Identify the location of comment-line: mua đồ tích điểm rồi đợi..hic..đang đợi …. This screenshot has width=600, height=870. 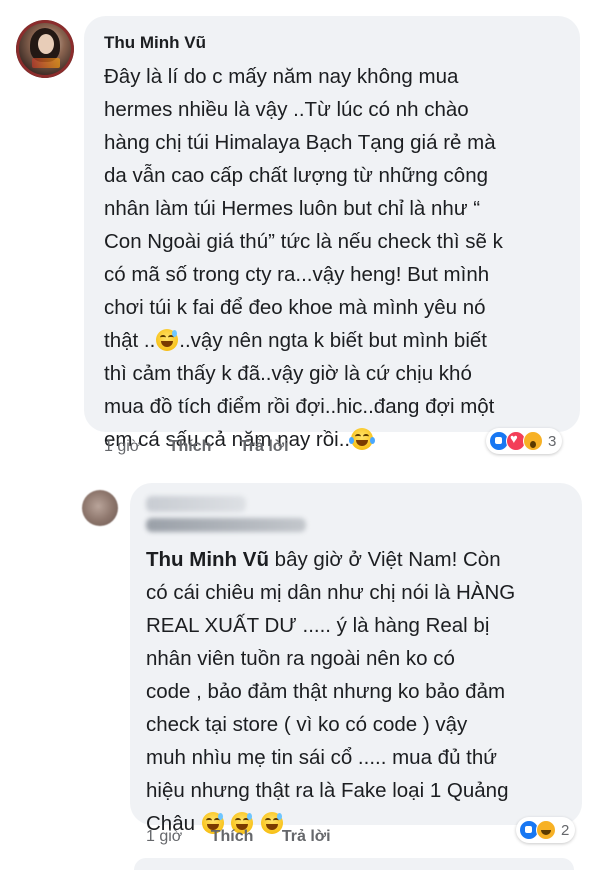
(299, 406).